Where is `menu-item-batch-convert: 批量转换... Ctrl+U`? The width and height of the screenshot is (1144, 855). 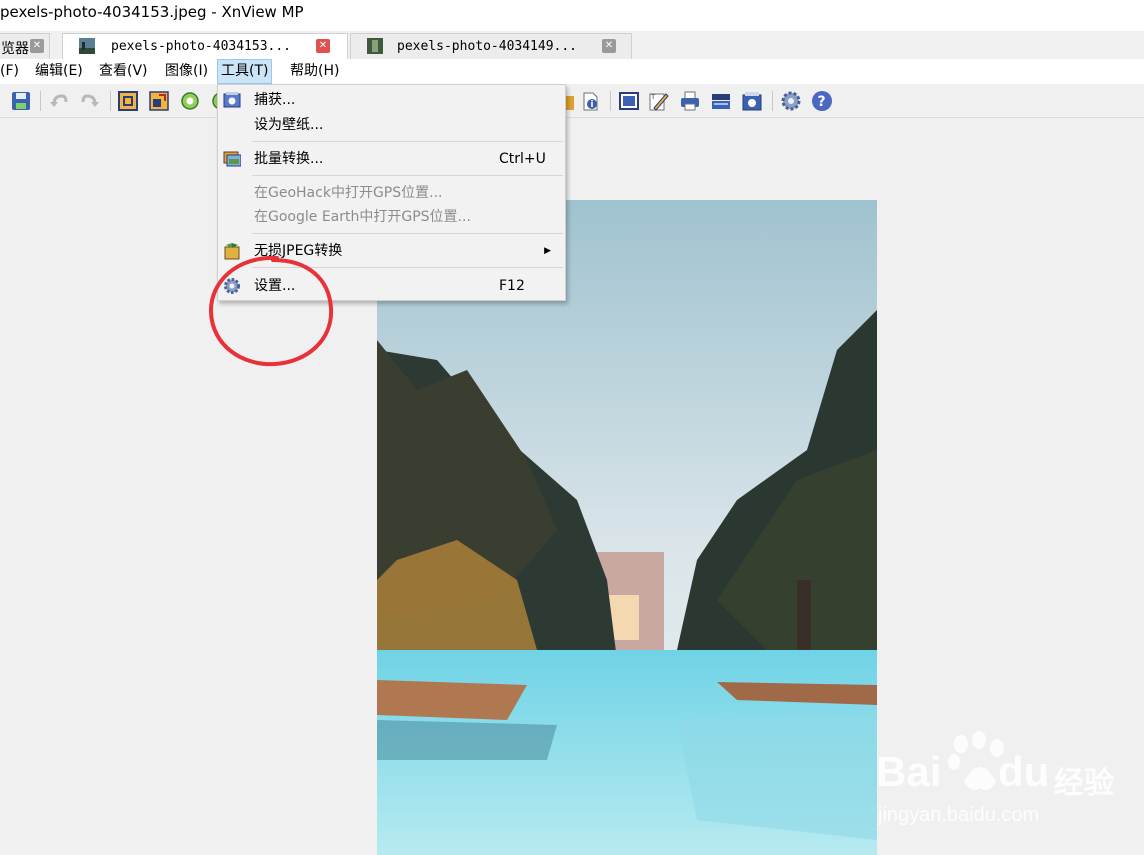 menu-item-batch-convert: 批量转换... Ctrl+U is located at coordinates (391, 159).